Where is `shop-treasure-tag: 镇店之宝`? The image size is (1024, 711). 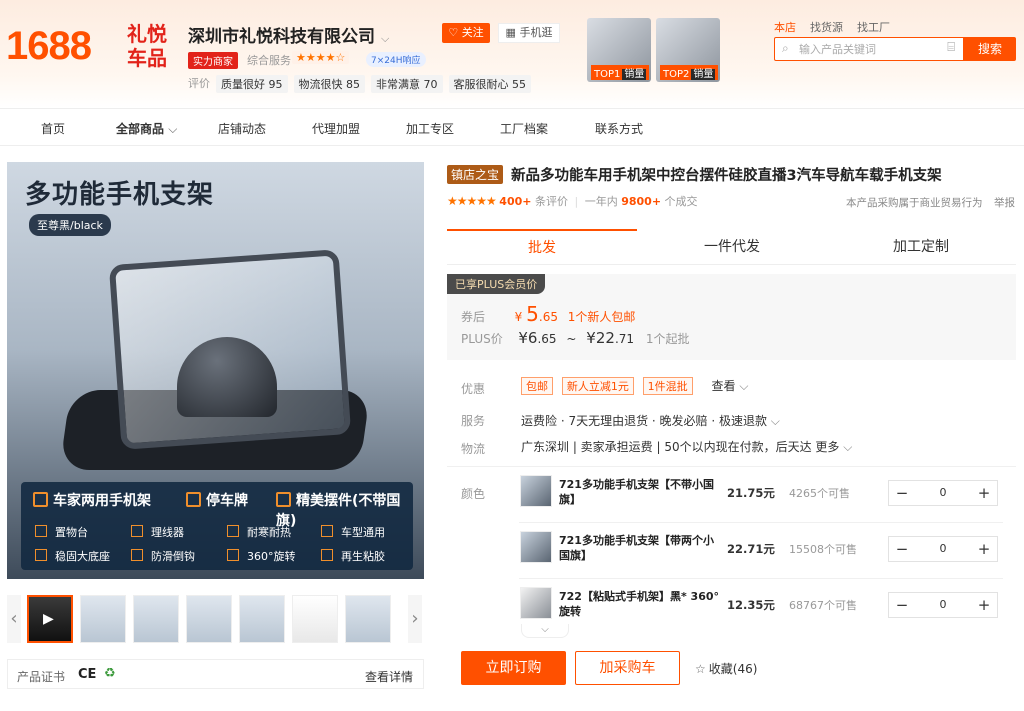 shop-treasure-tag: 镇店之宝 is located at coordinates (475, 174).